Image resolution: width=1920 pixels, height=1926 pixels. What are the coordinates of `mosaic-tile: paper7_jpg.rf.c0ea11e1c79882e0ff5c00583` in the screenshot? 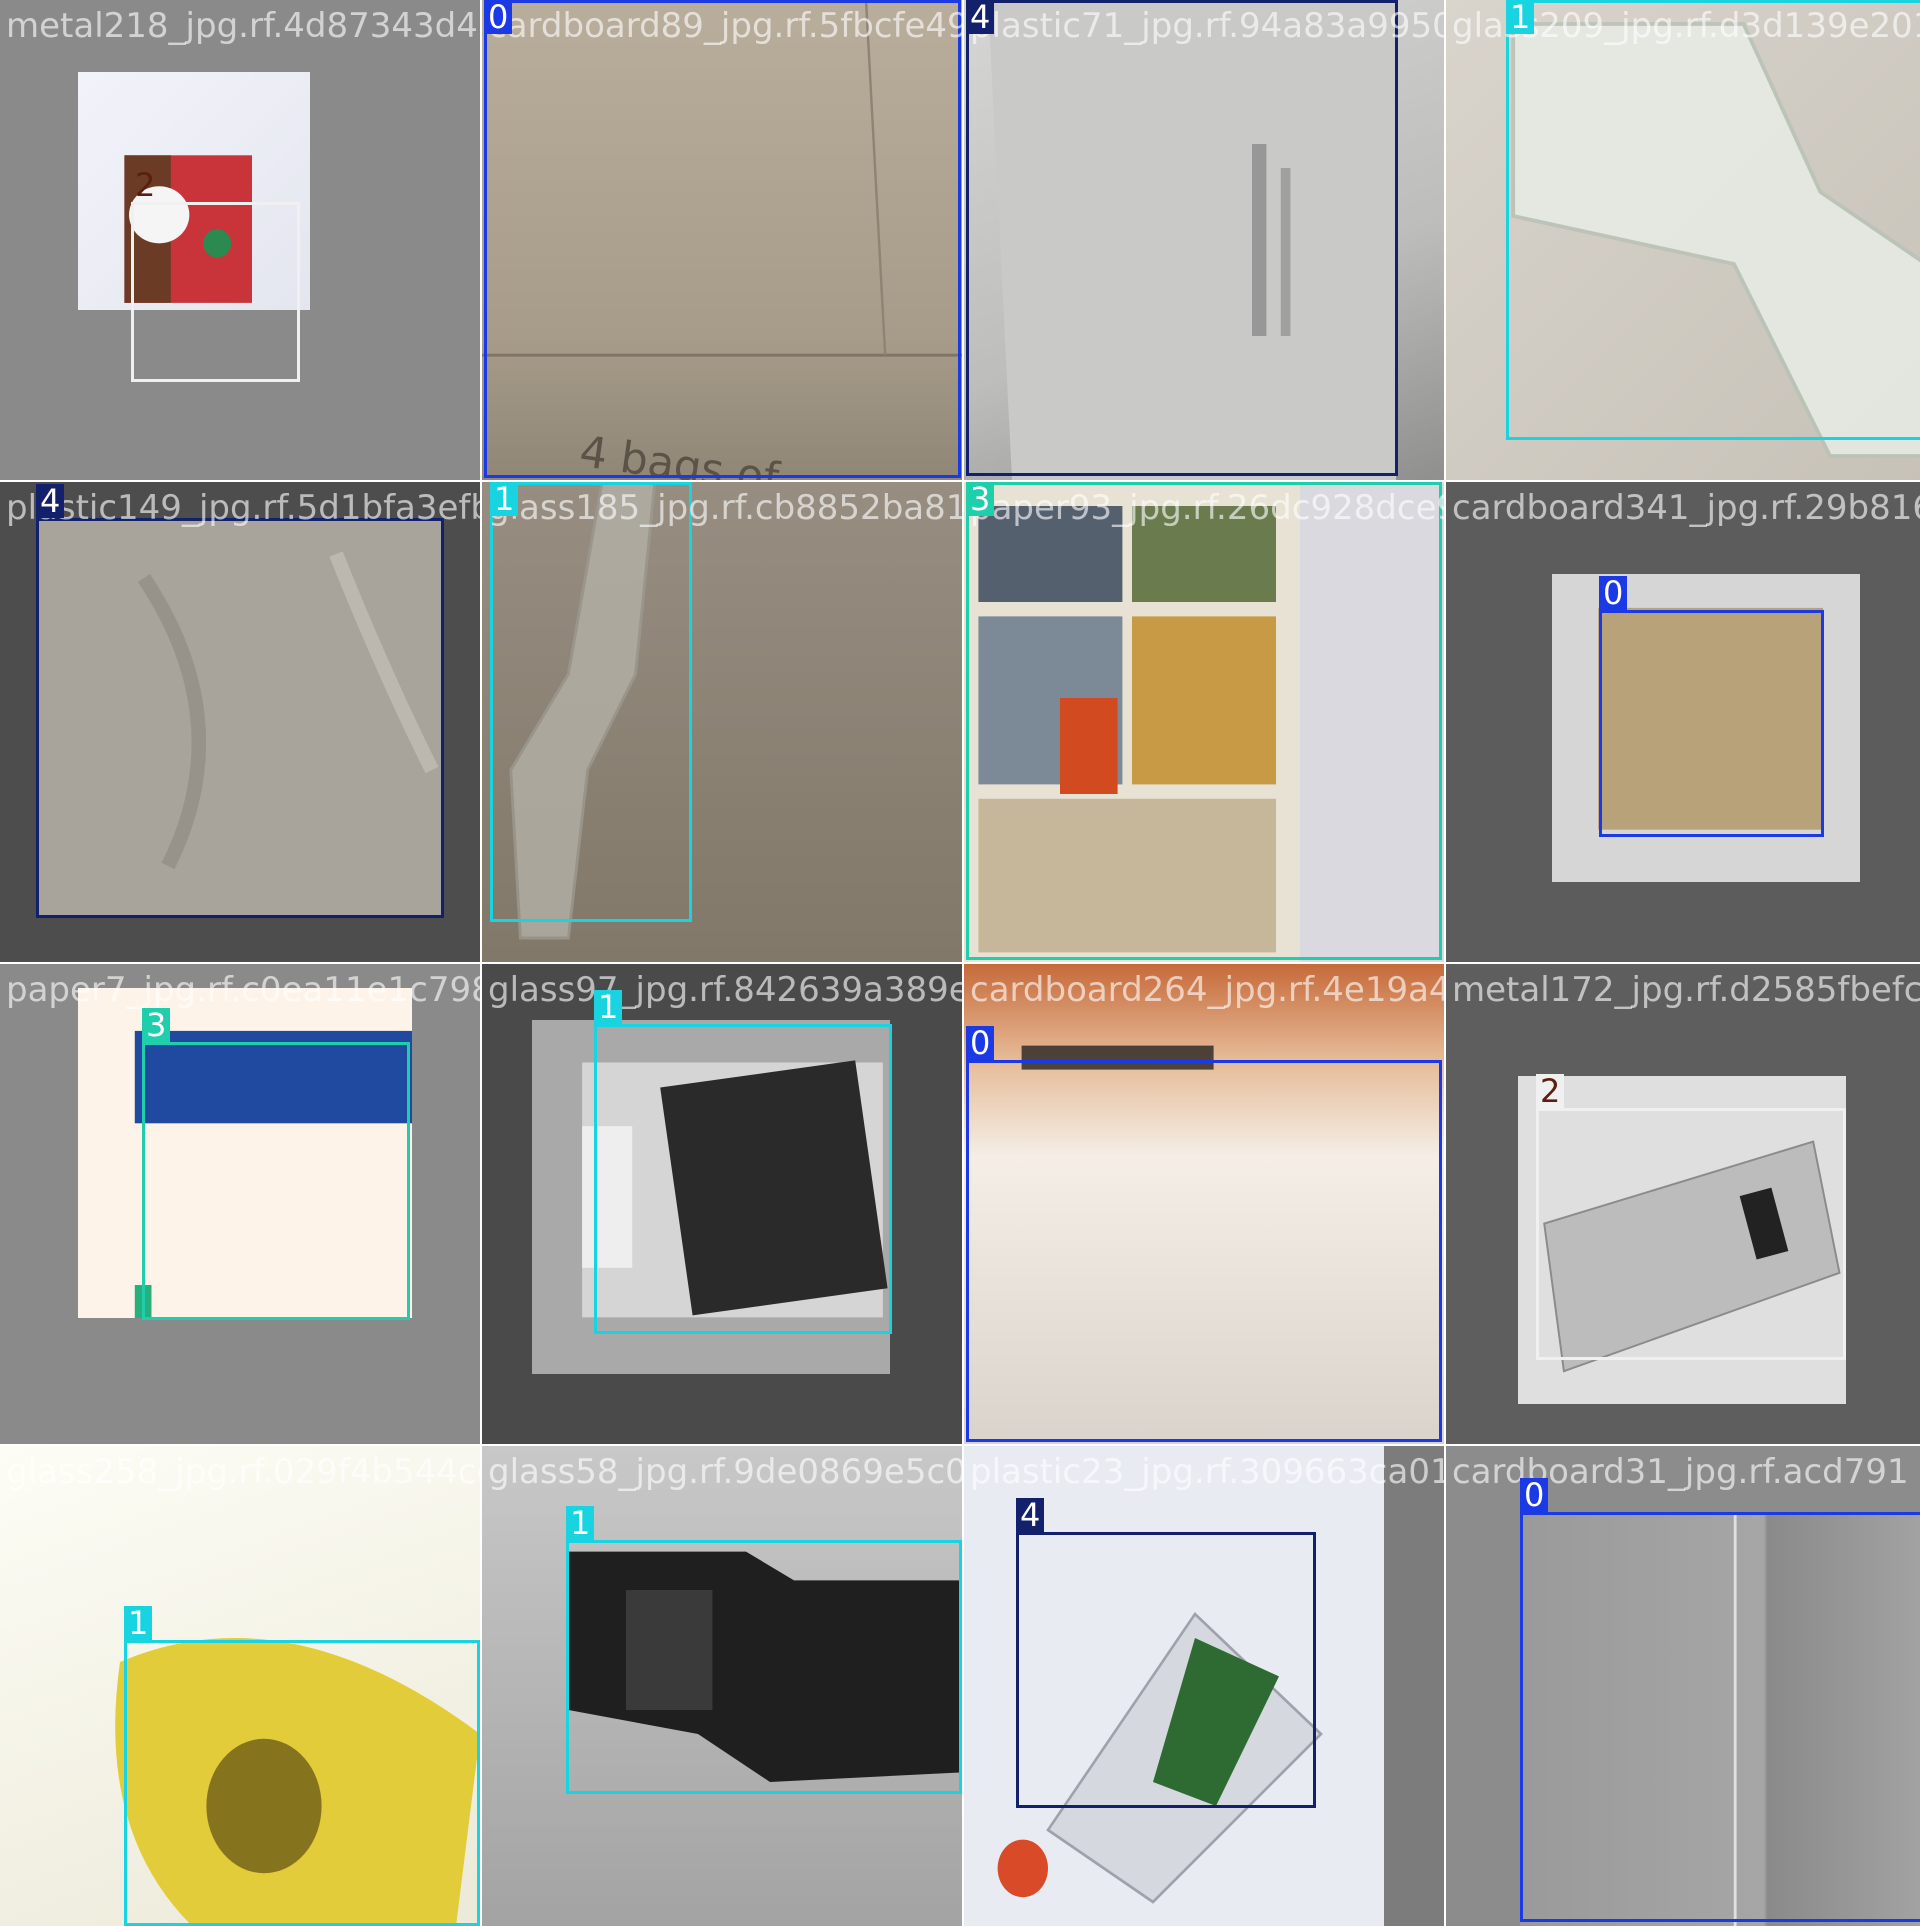 It's located at (240, 1204).